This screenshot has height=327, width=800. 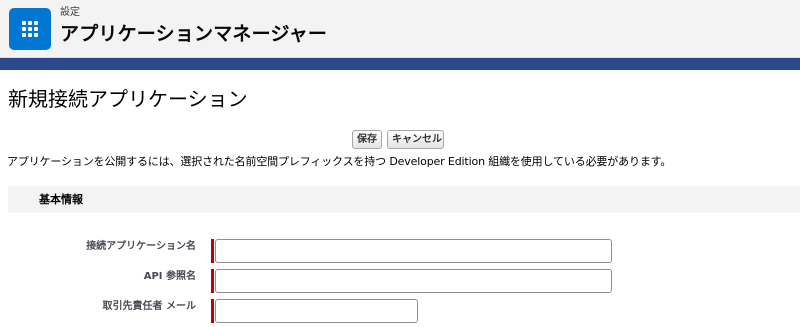 I want to click on section-title: 基本情報, so click(x=61, y=199).